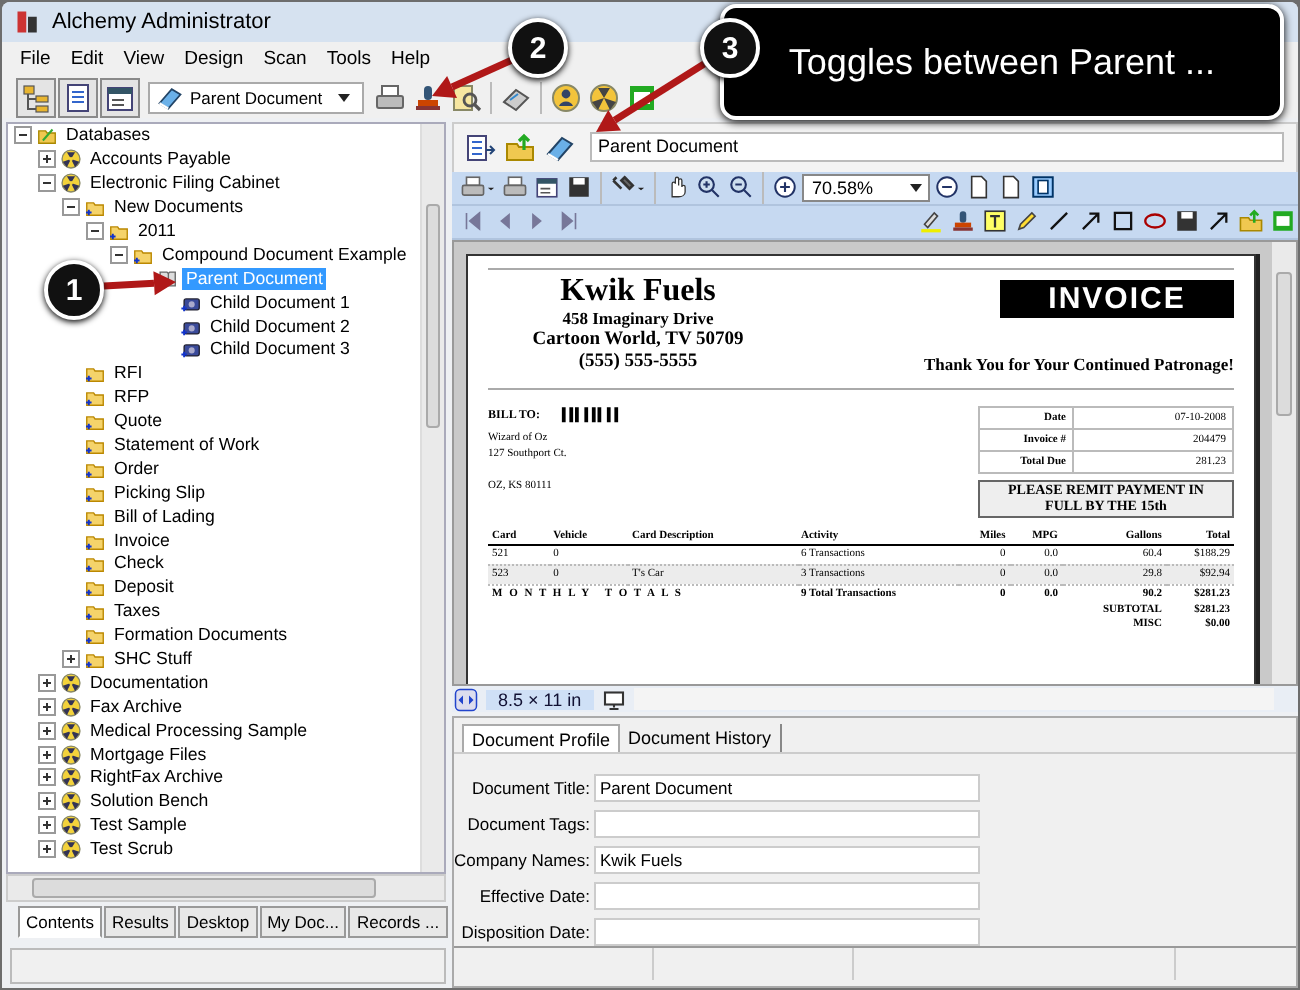 This screenshot has height=990, width=1300. I want to click on panel-tab: Contents, so click(60, 922).